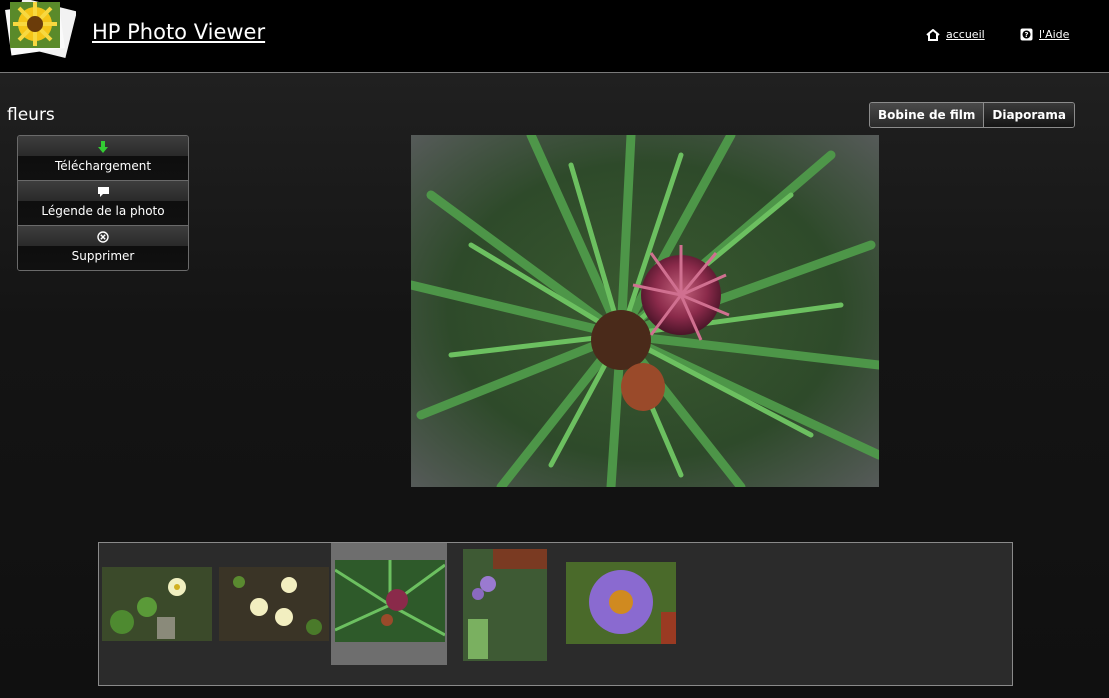 This screenshot has width=1109, height=698. I want to click on hp-photo-viewer-logo, so click(40, 29).